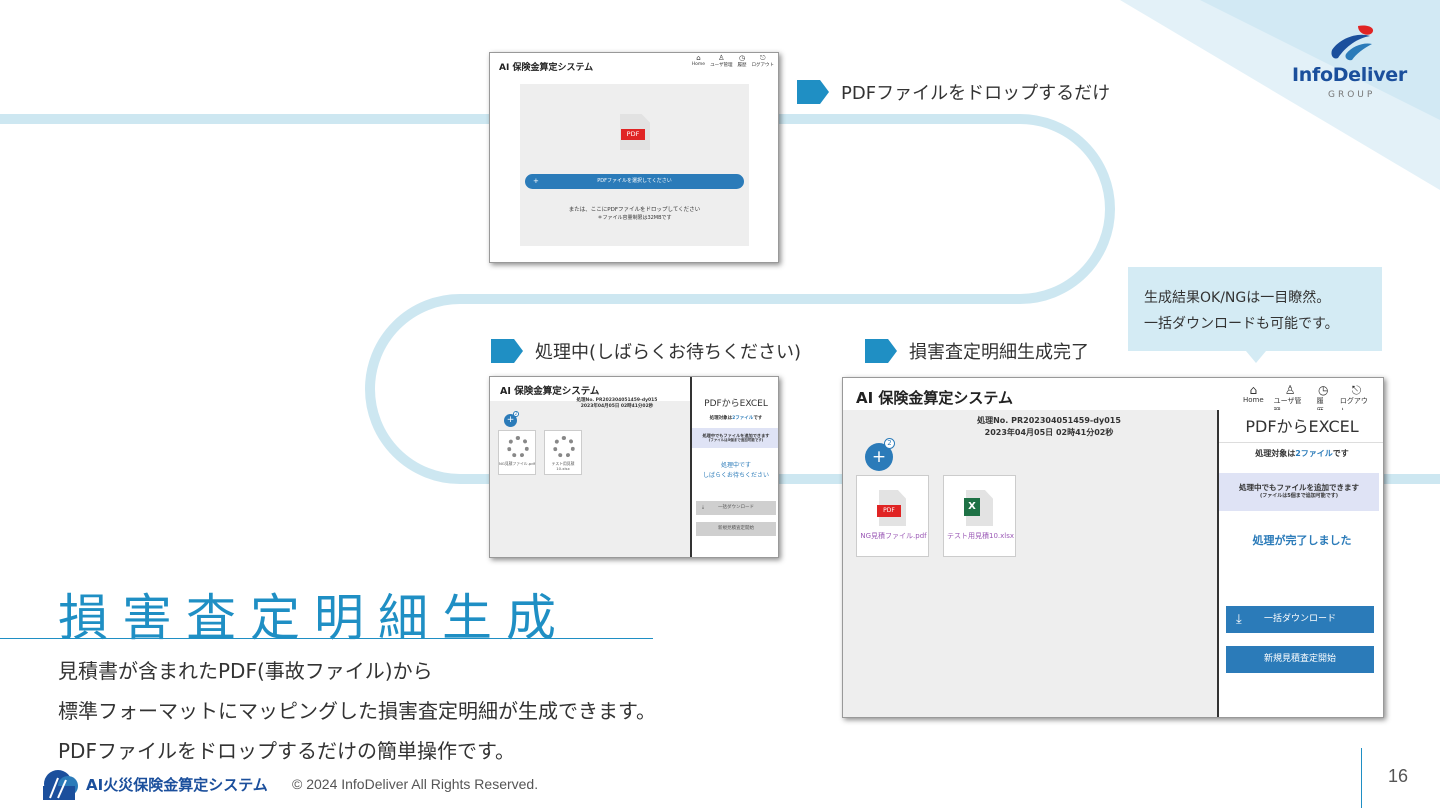 Image resolution: width=1440 pixels, height=810 pixels. I want to click on company-group: GROUP, so click(1352, 95).